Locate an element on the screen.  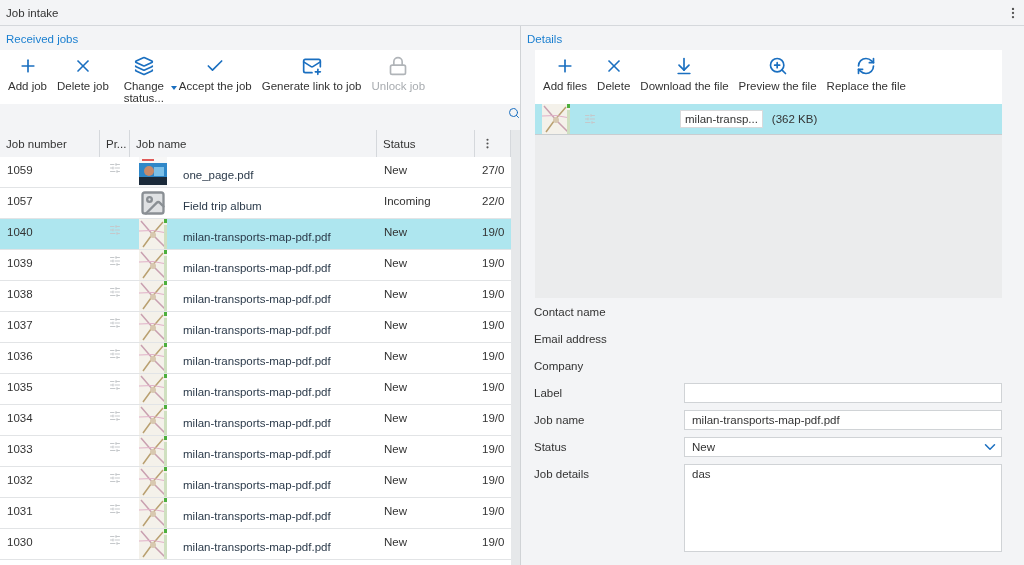
table-cell: 1038 is located at coordinates (20, 294).